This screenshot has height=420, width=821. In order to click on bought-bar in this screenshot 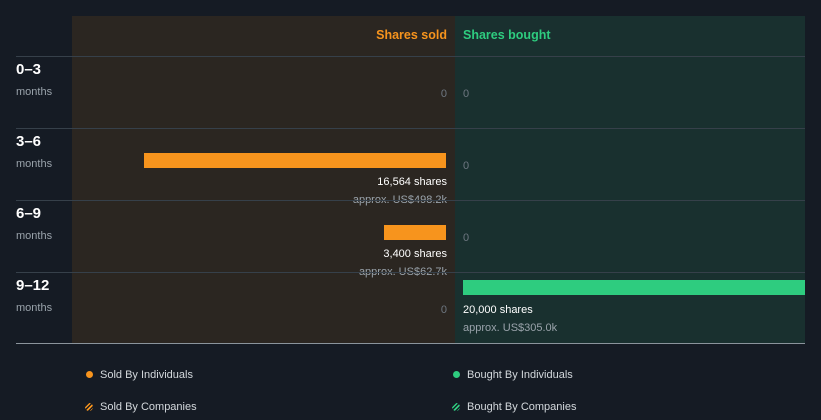, I will do `click(634, 287)`.